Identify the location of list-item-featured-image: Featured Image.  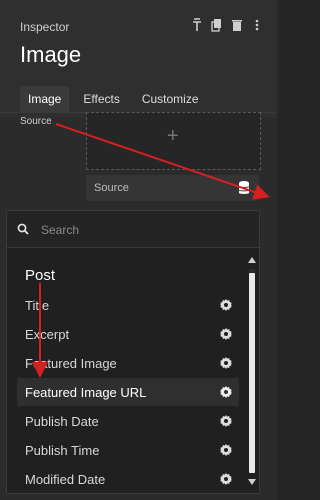
(128, 363).